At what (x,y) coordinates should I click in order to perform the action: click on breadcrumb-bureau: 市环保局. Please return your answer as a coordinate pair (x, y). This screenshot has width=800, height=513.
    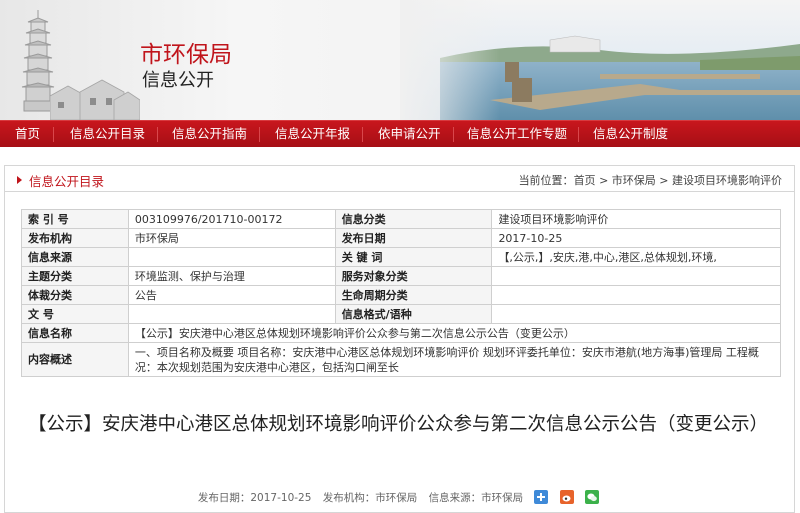
    Looking at the image, I should click on (634, 180).